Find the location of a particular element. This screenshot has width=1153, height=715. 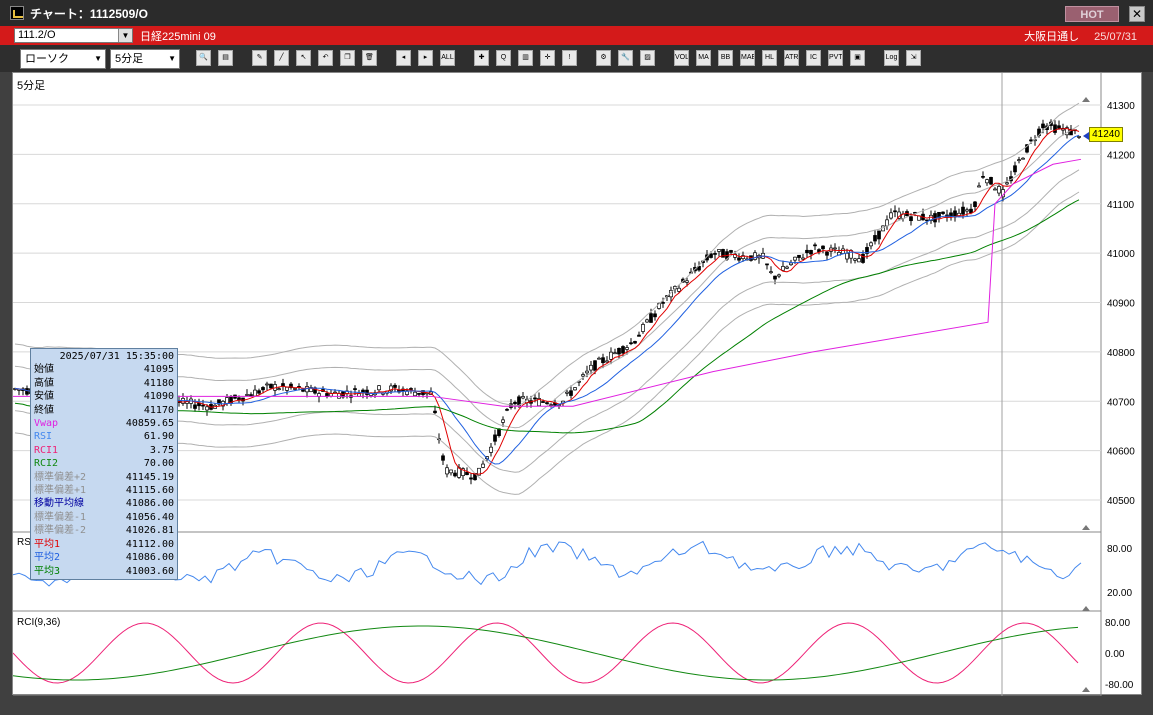

ichimoku-icon: IC is located at coordinates (813, 58).